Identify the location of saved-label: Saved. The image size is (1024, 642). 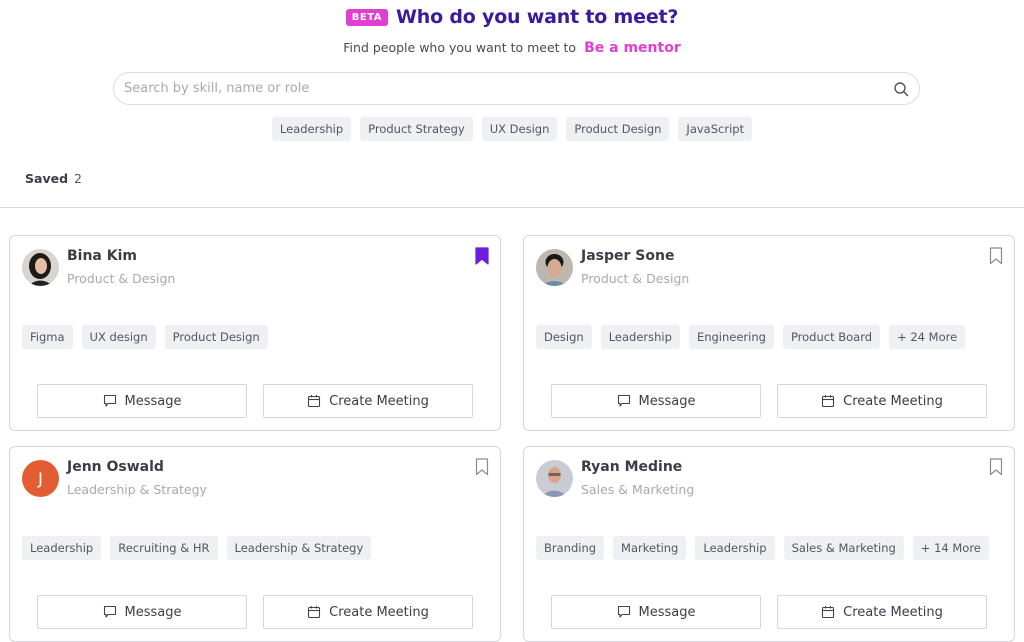
(47, 178).